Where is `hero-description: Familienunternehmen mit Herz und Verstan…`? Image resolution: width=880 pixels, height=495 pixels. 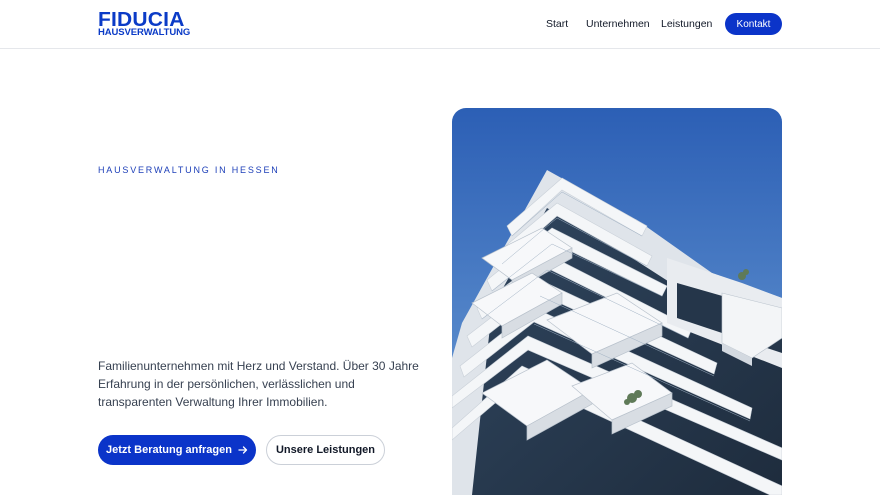
hero-description: Familienunternehmen mit Herz und Verstan… is located at coordinates (258, 384).